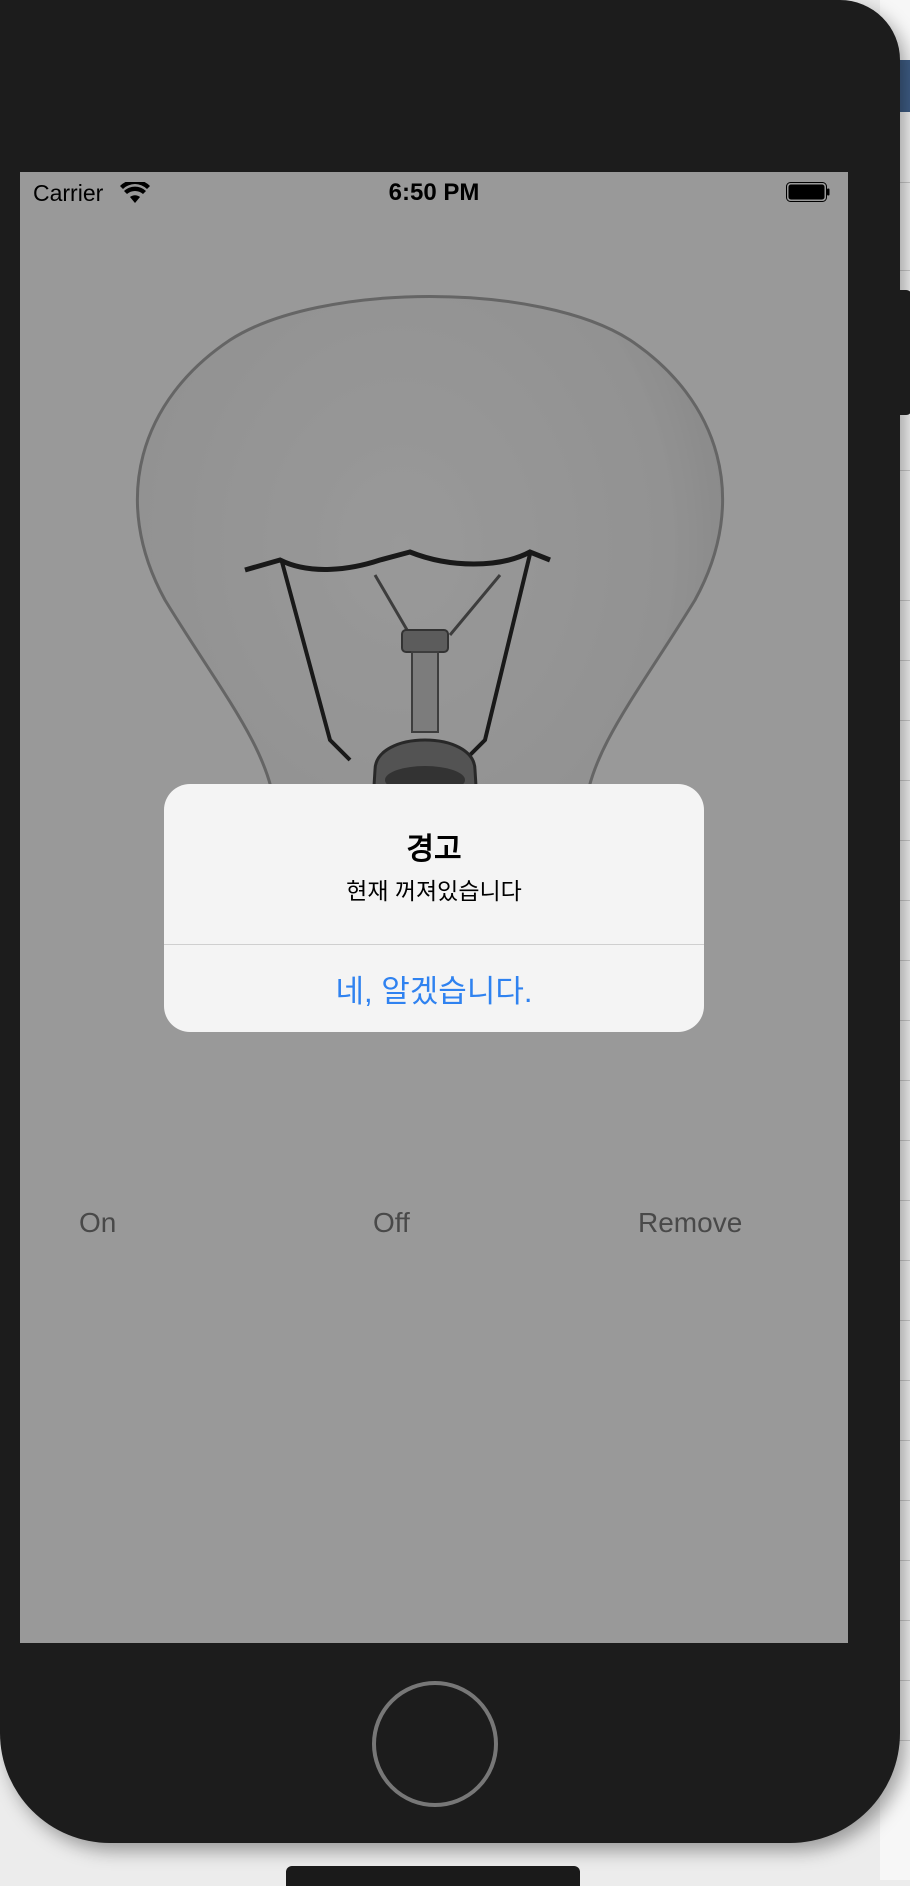  I want to click on side-button, so click(905, 352).